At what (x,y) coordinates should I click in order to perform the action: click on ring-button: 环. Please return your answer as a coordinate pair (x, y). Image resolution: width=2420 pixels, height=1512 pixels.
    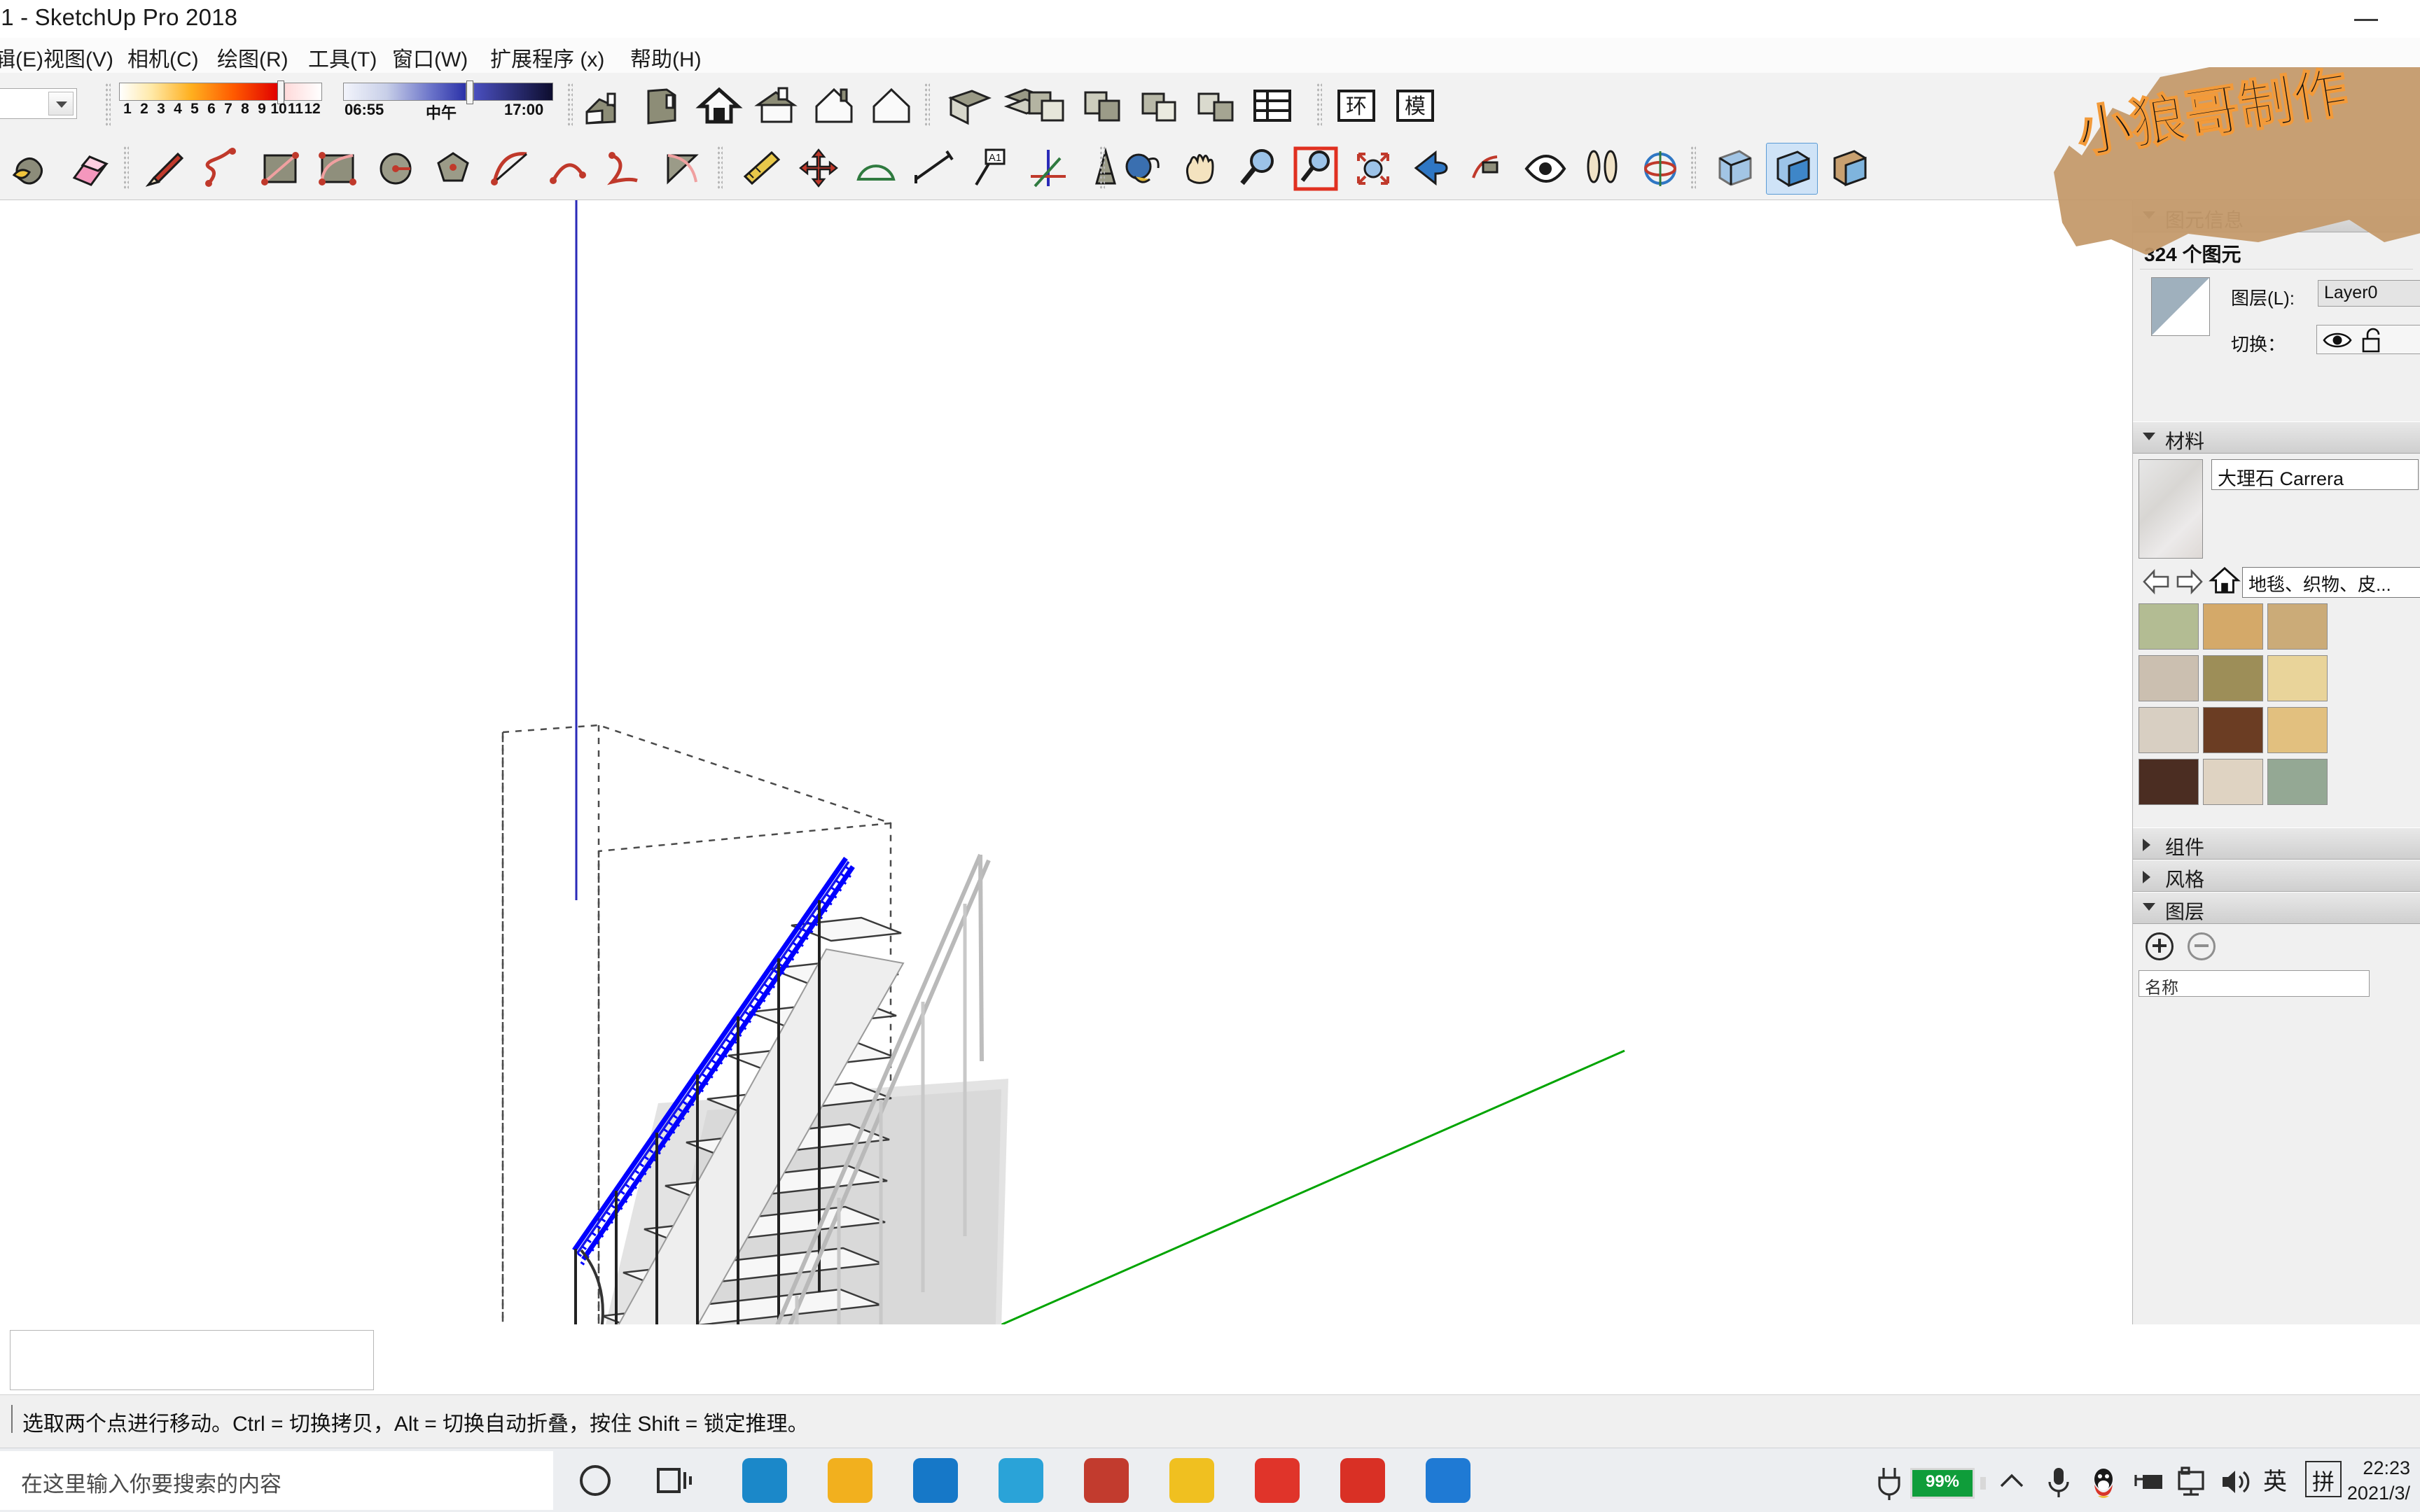
    Looking at the image, I should click on (1356, 106).